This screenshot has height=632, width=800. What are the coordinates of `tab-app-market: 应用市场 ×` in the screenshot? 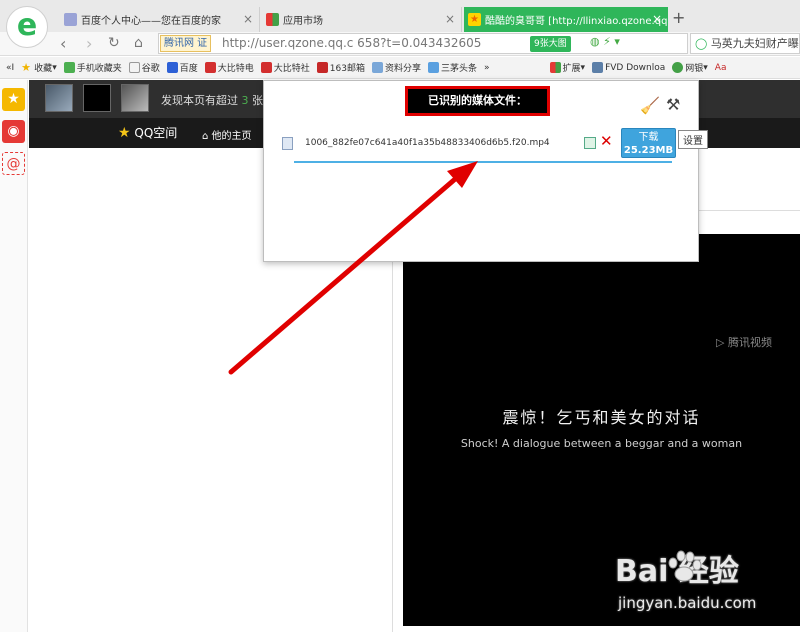 It's located at (362, 19).